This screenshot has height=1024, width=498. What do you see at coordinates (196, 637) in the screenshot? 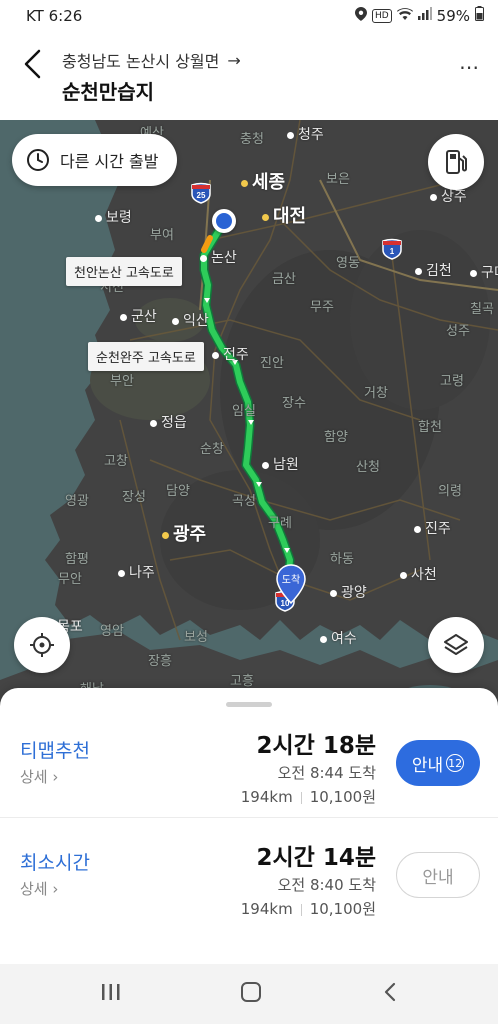
I see `place-boseong: 보성` at bounding box center [196, 637].